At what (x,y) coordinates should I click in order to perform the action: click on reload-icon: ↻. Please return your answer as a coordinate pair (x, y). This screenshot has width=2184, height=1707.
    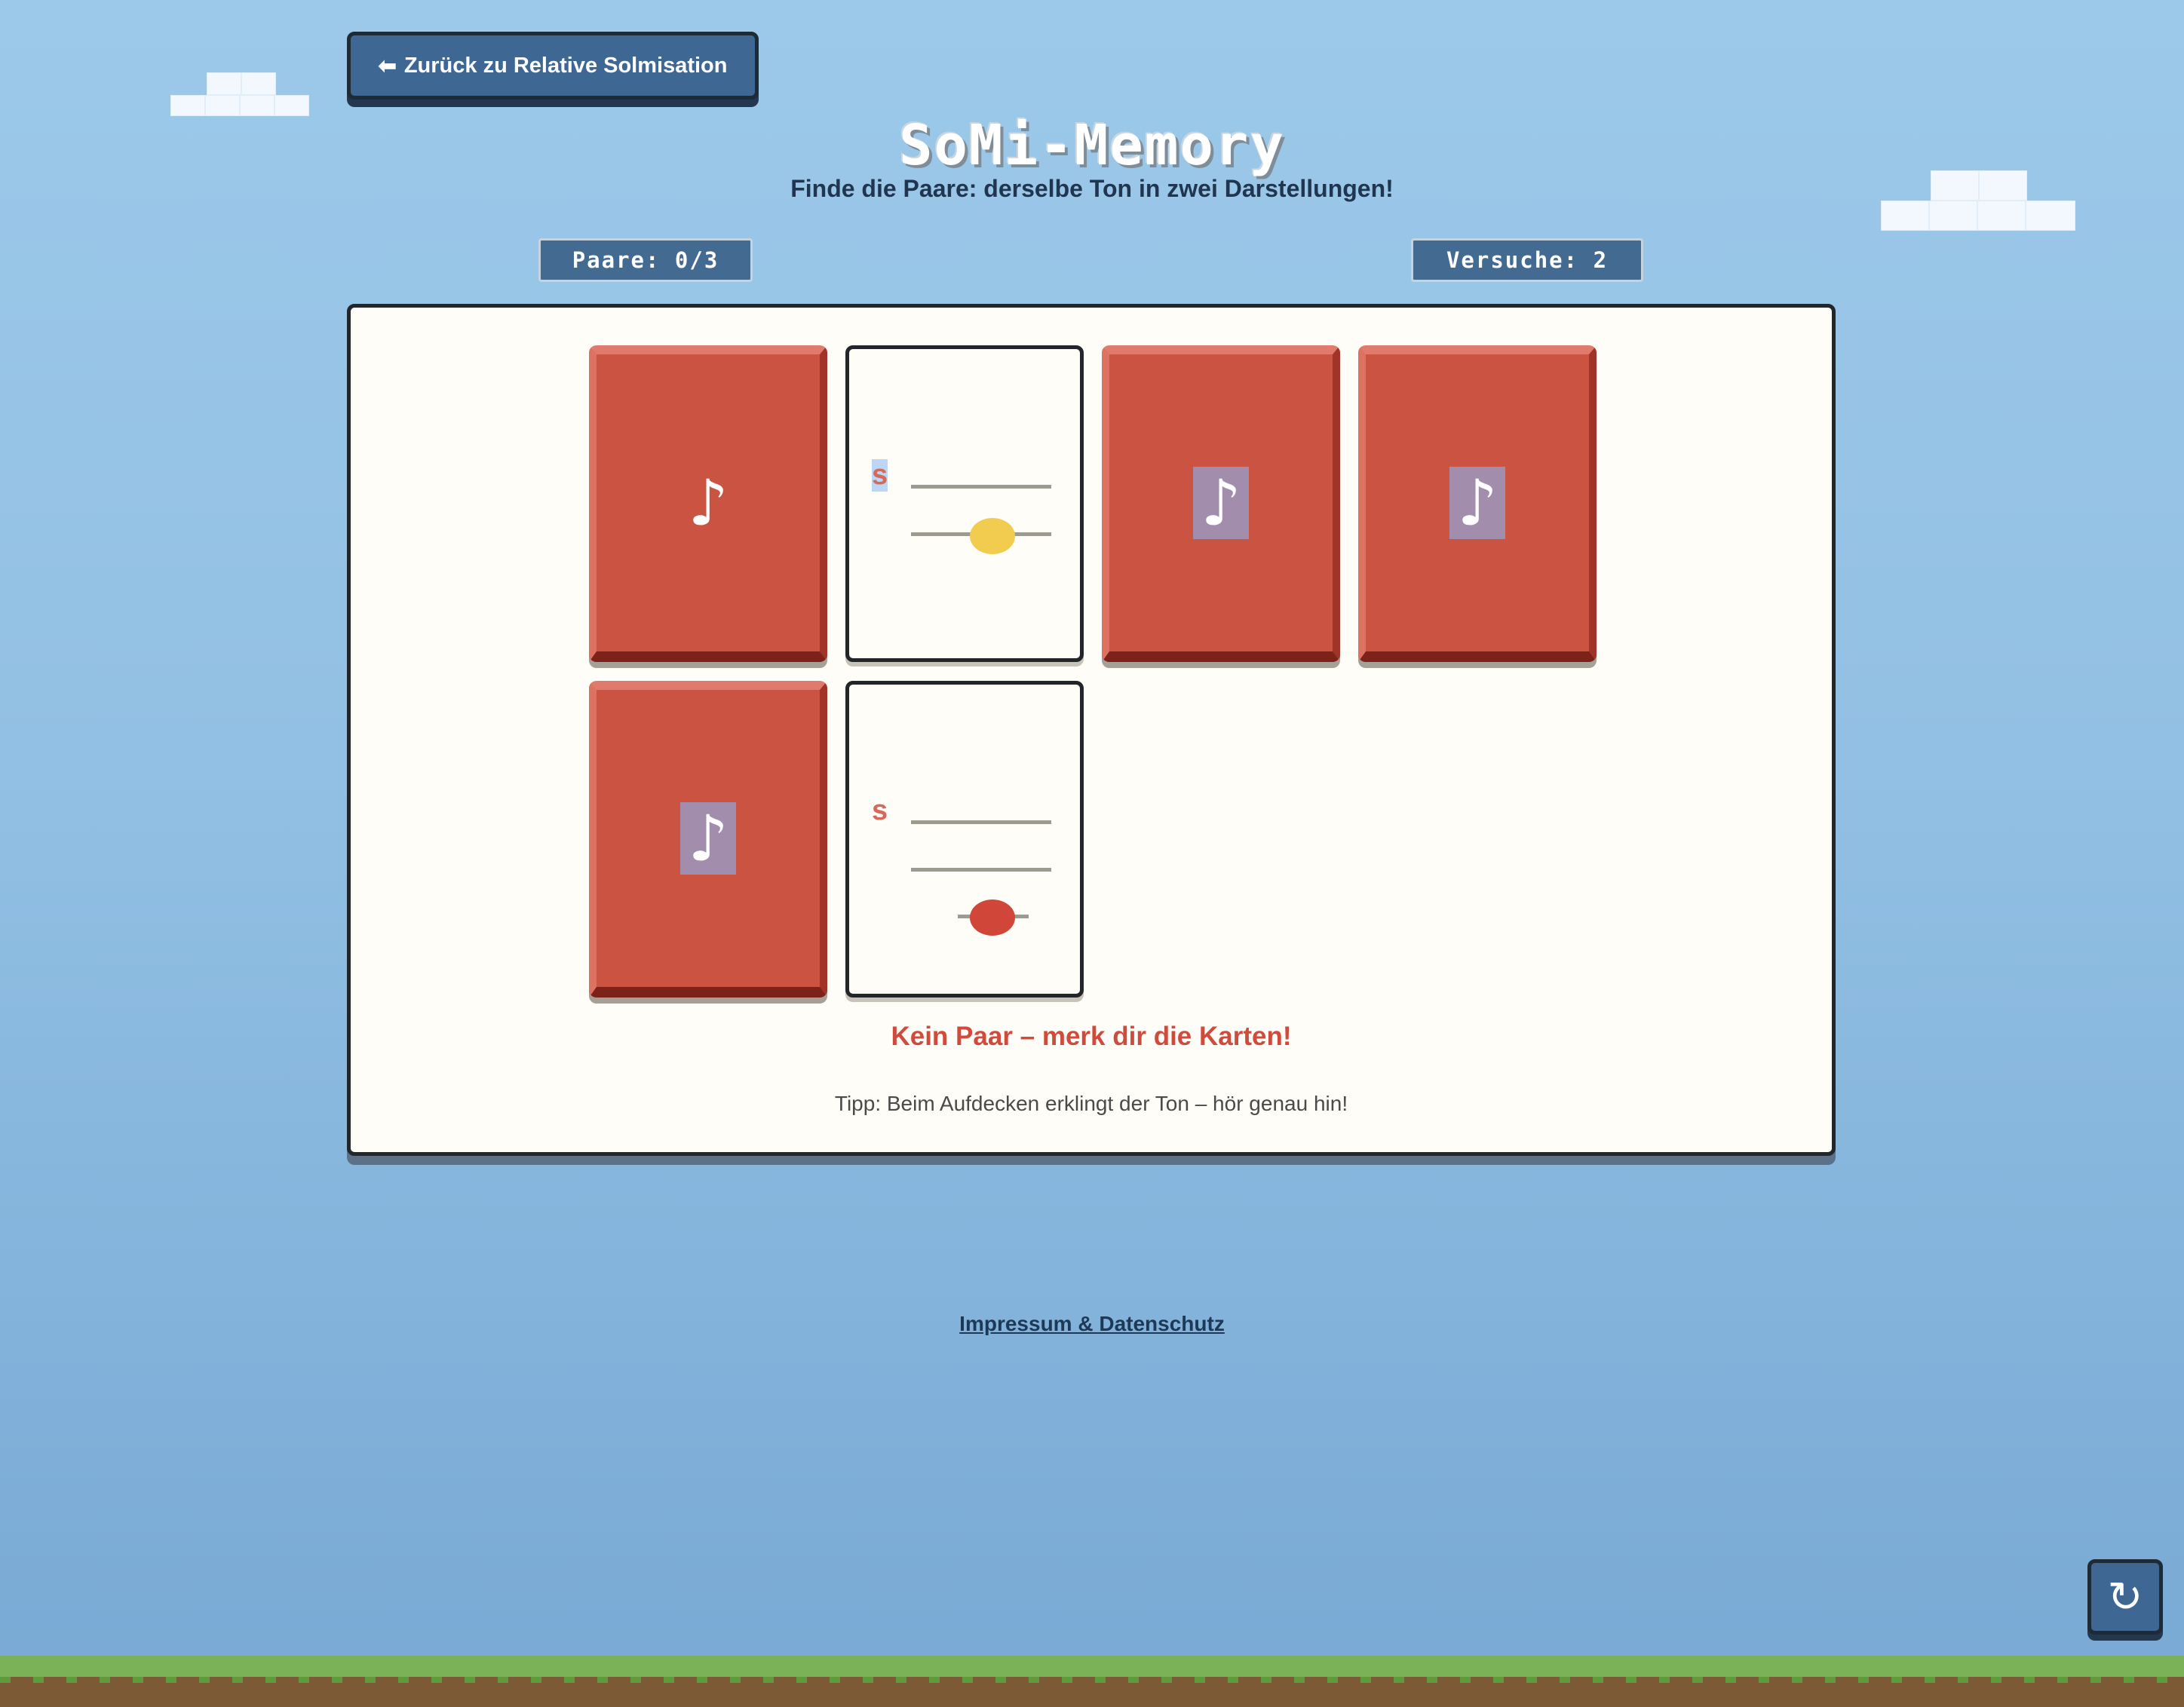
    Looking at the image, I should click on (2125, 1597).